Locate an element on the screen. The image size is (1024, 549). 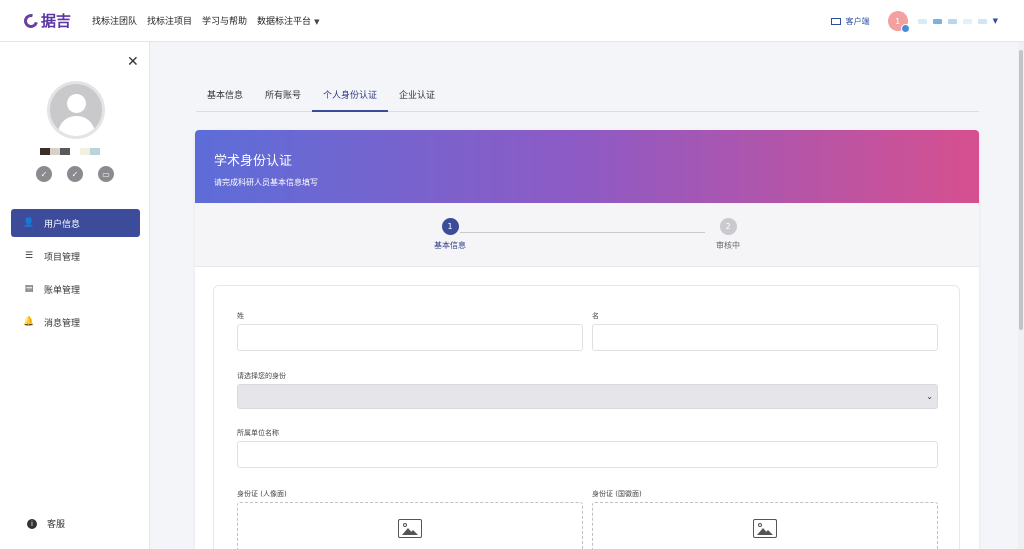
step-basic-info: 1 基本信息 is located at coordinates (450, 234).